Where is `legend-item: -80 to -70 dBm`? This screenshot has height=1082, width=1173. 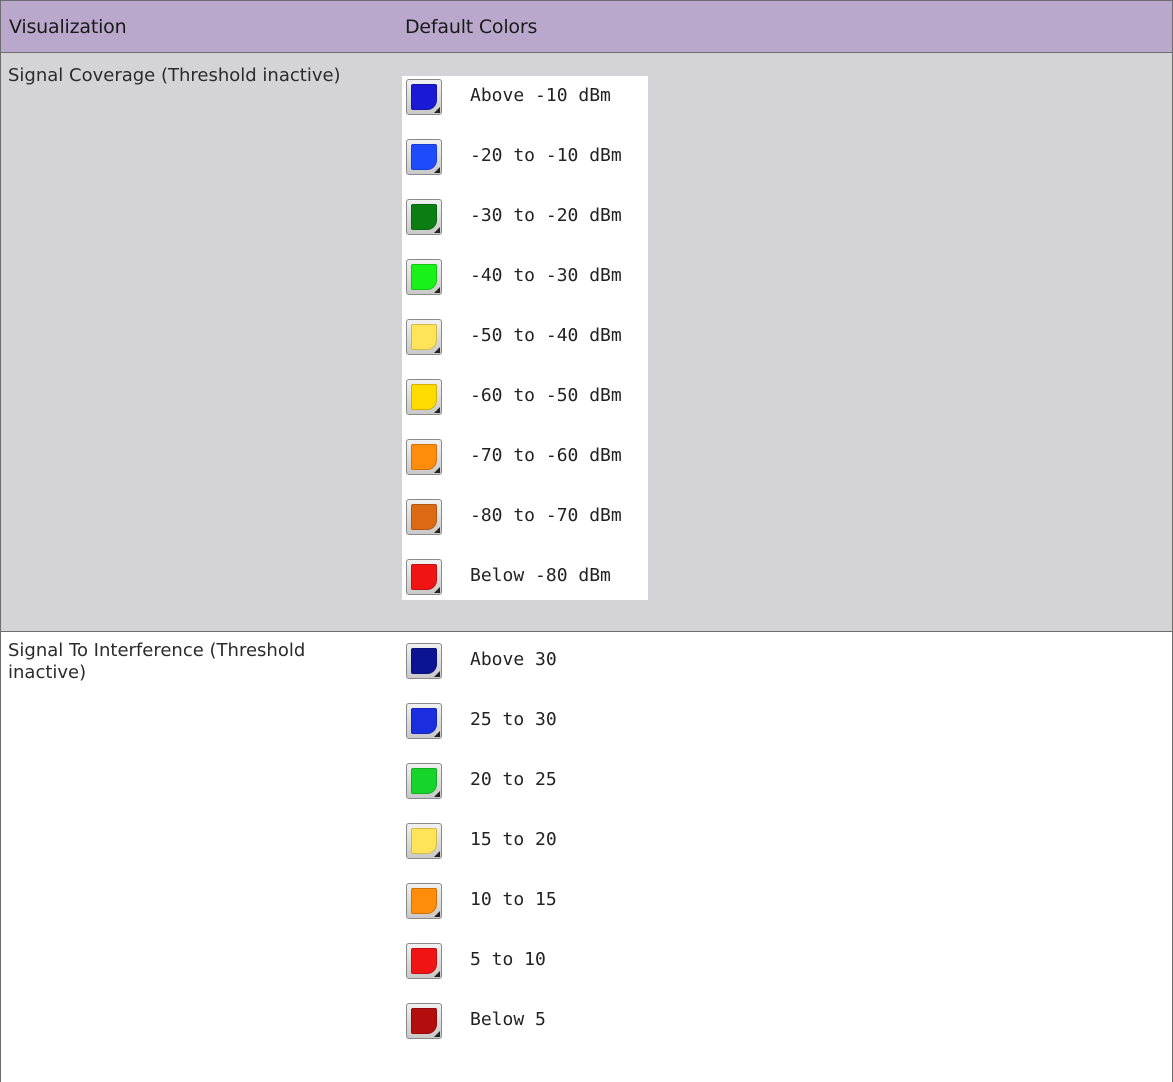
legend-item: -80 to -70 dBm is located at coordinates (525, 518).